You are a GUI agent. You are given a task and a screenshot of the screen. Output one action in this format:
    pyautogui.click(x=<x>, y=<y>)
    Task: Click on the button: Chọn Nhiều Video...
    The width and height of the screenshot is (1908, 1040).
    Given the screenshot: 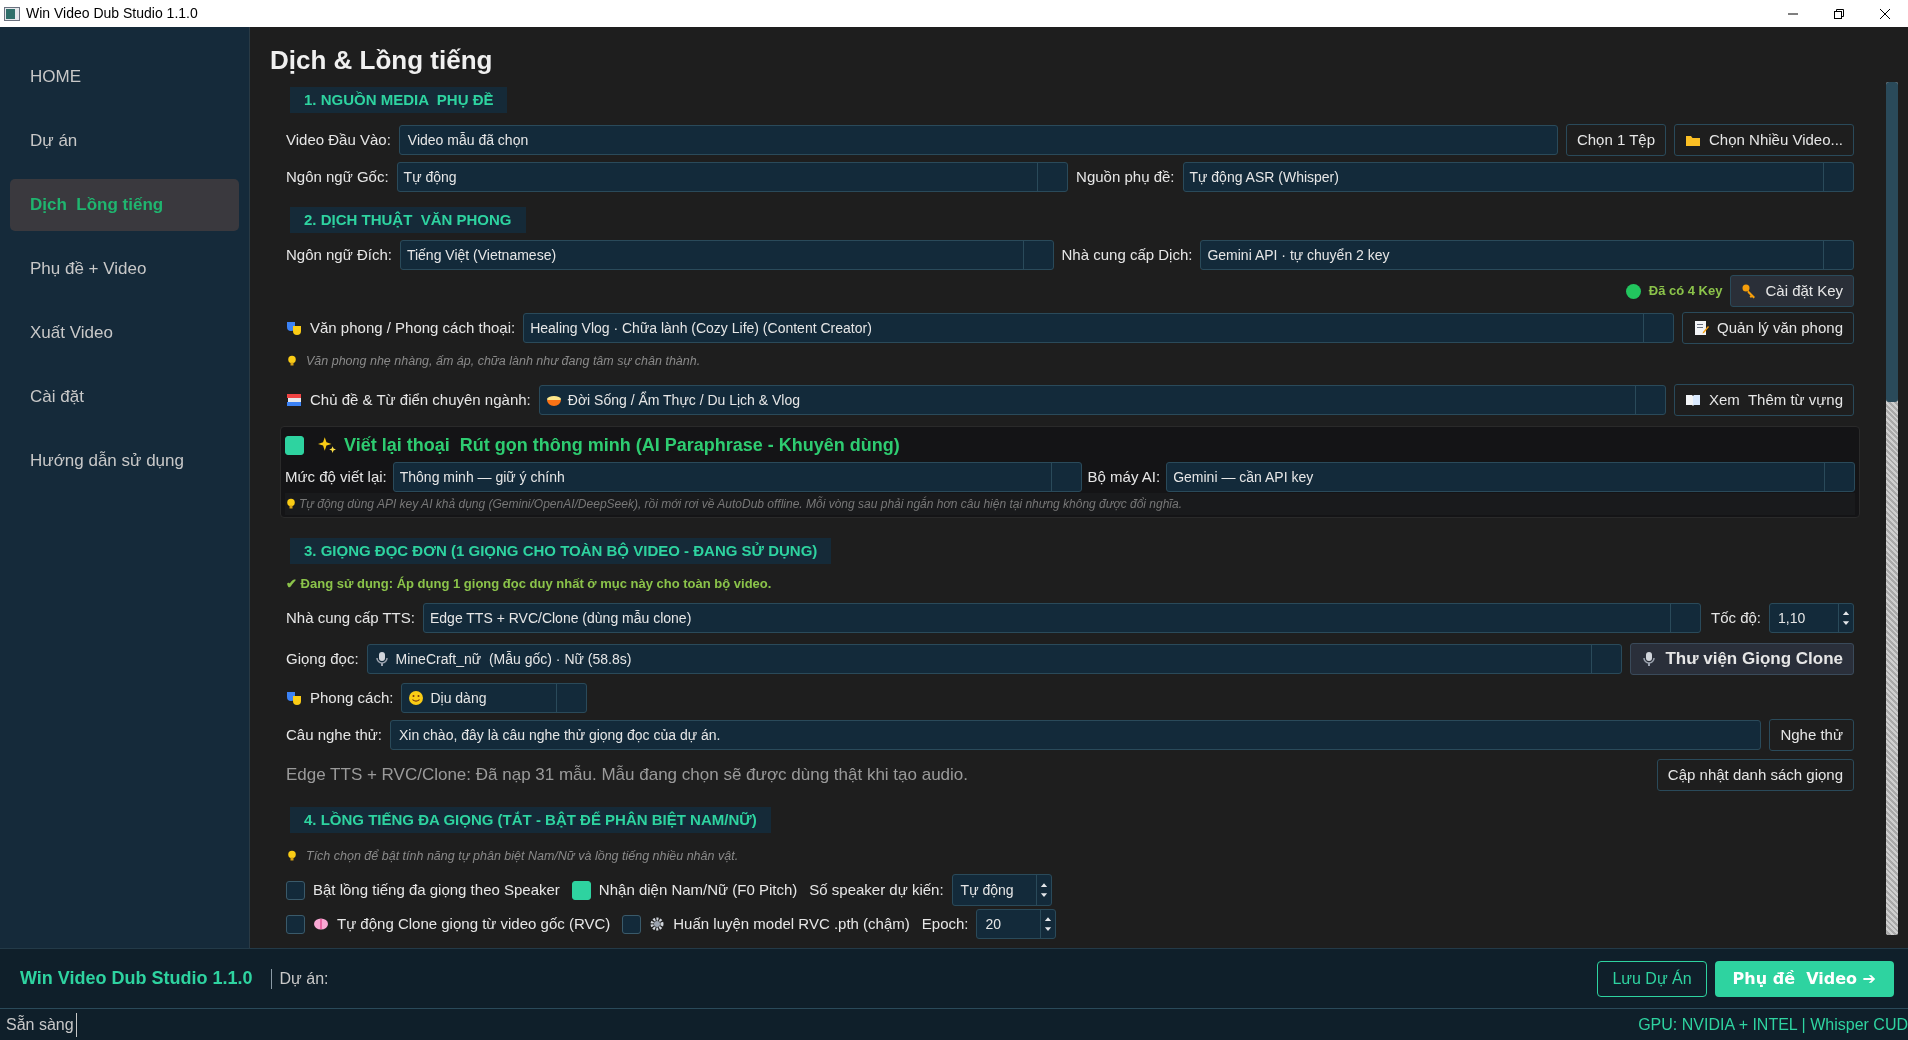 What is the action you would take?
    pyautogui.click(x=1764, y=140)
    